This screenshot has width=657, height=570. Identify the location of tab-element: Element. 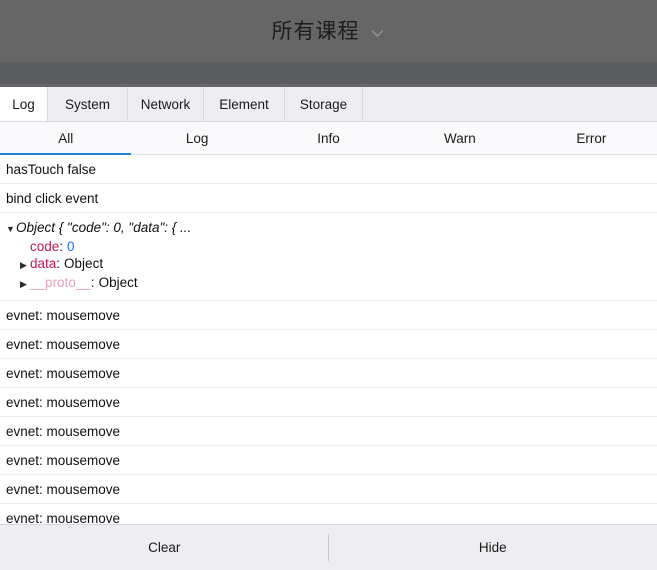
(244, 104).